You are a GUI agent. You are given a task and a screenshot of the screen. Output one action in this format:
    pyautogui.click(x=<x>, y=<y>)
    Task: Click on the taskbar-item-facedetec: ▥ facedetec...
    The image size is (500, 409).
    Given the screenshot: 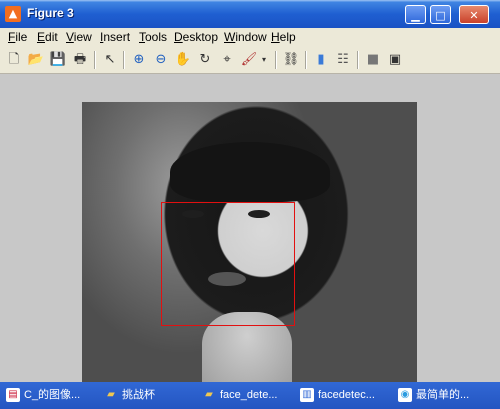 What is the action you would take?
    pyautogui.click(x=342, y=395)
    